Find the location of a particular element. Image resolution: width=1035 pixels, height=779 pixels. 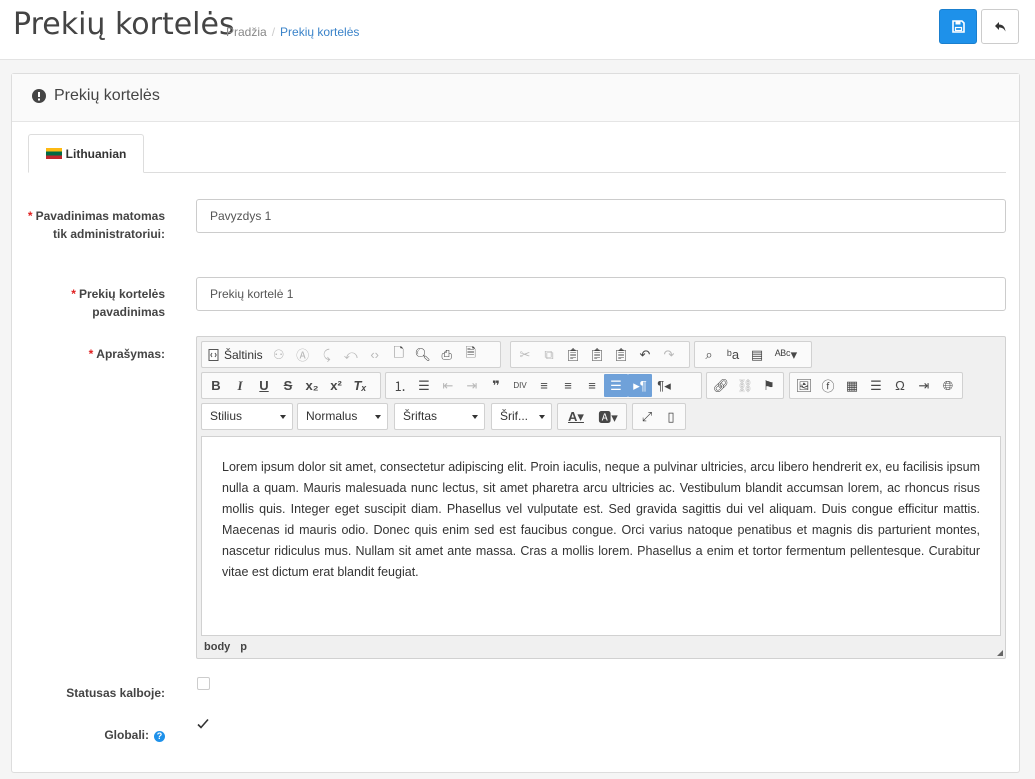

code-icon: ‹› is located at coordinates (375, 354).